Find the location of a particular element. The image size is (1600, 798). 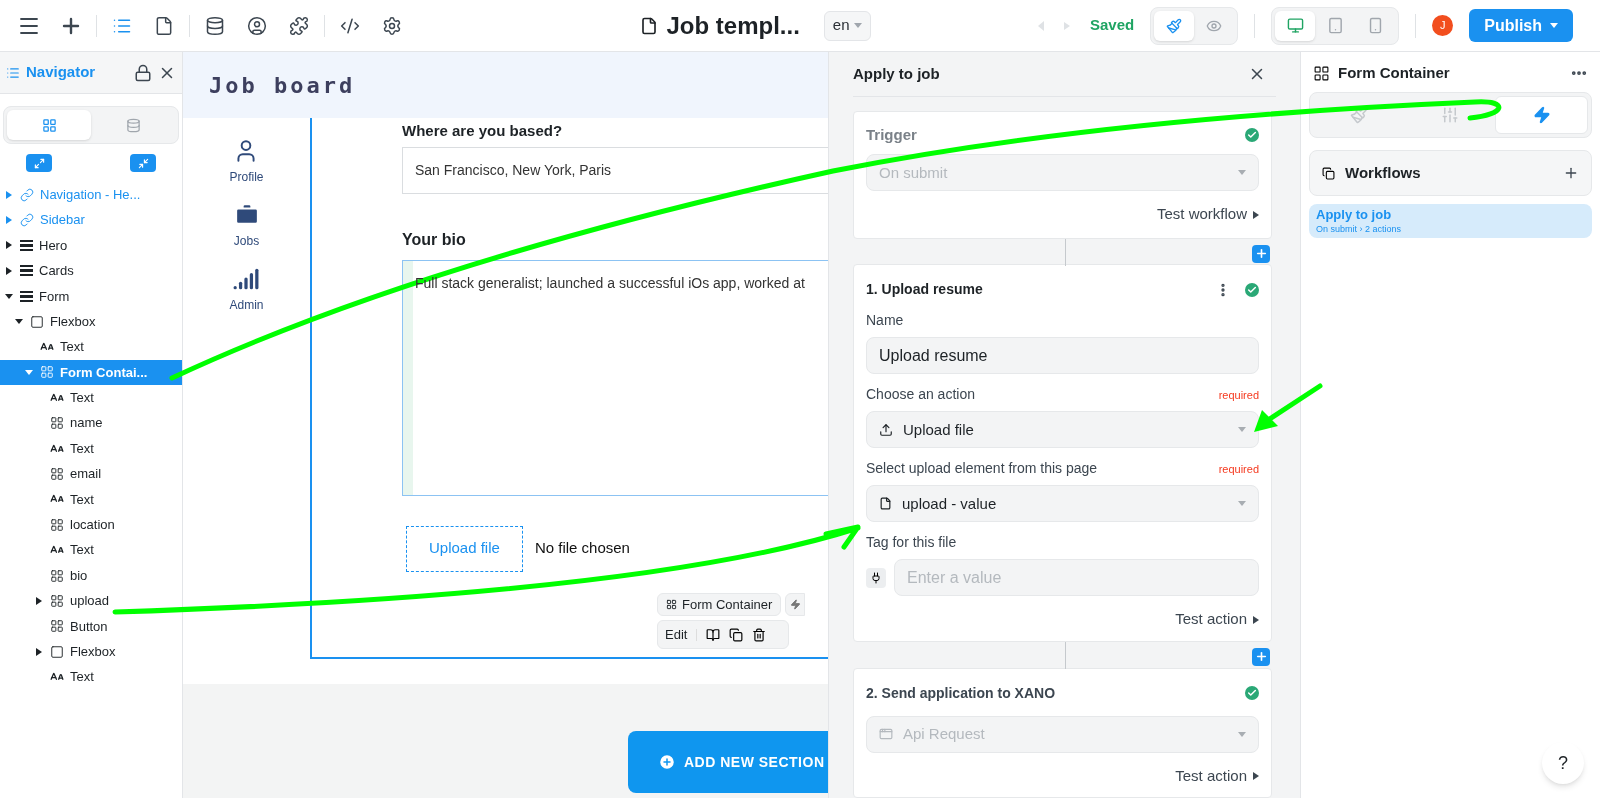

tree-item: location is located at coordinates (91, 525).